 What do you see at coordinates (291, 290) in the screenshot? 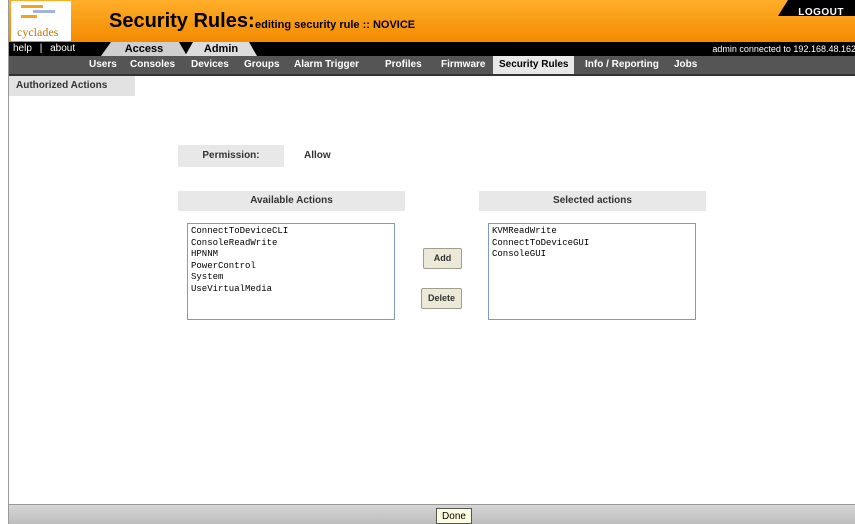
I see `list-item: UseVirtualMedia` at bounding box center [291, 290].